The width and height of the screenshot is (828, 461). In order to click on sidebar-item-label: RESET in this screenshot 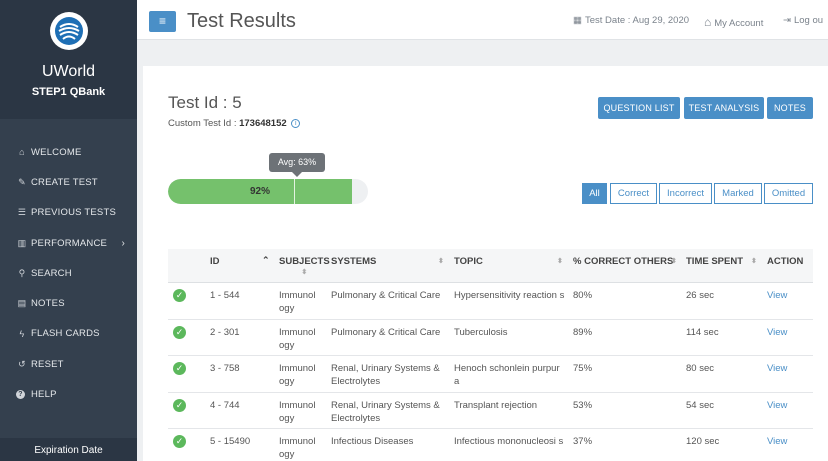, I will do `click(47, 364)`.